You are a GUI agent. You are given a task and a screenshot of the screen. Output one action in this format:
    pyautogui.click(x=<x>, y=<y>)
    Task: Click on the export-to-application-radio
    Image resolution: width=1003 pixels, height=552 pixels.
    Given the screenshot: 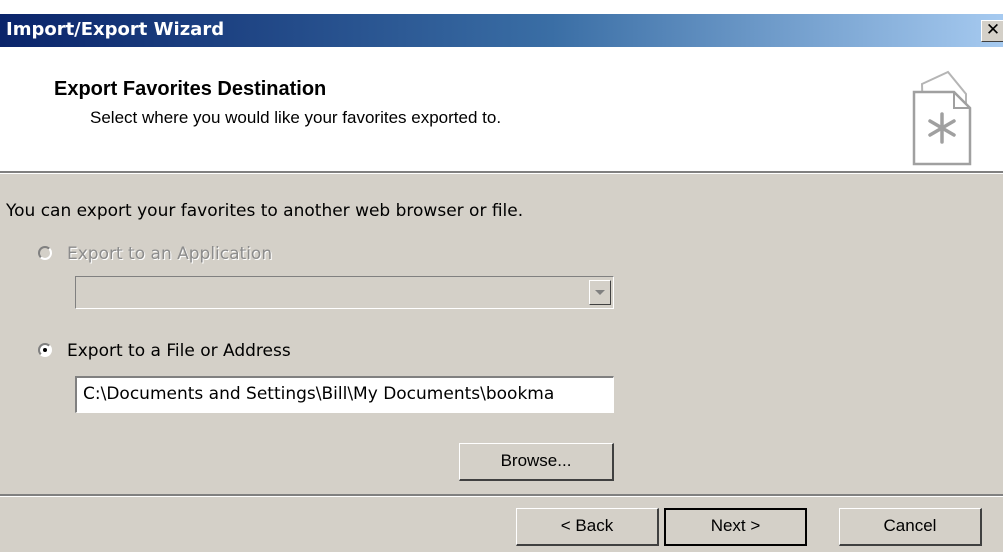 What is the action you would take?
    pyautogui.click(x=45, y=253)
    